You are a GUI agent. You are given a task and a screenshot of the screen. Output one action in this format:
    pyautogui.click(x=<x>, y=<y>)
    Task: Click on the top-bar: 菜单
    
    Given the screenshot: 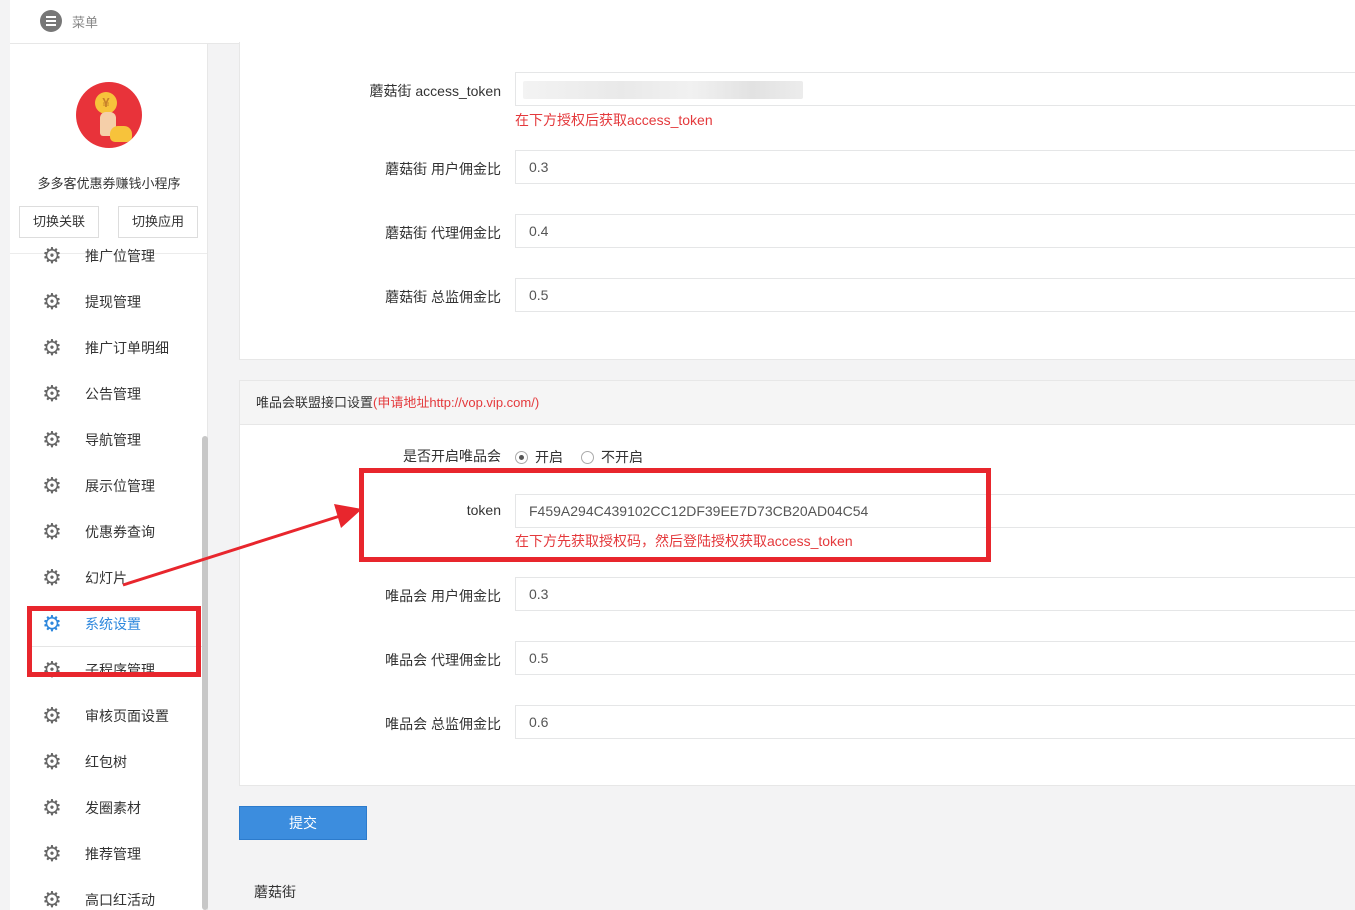 What is the action you would take?
    pyautogui.click(x=682, y=22)
    